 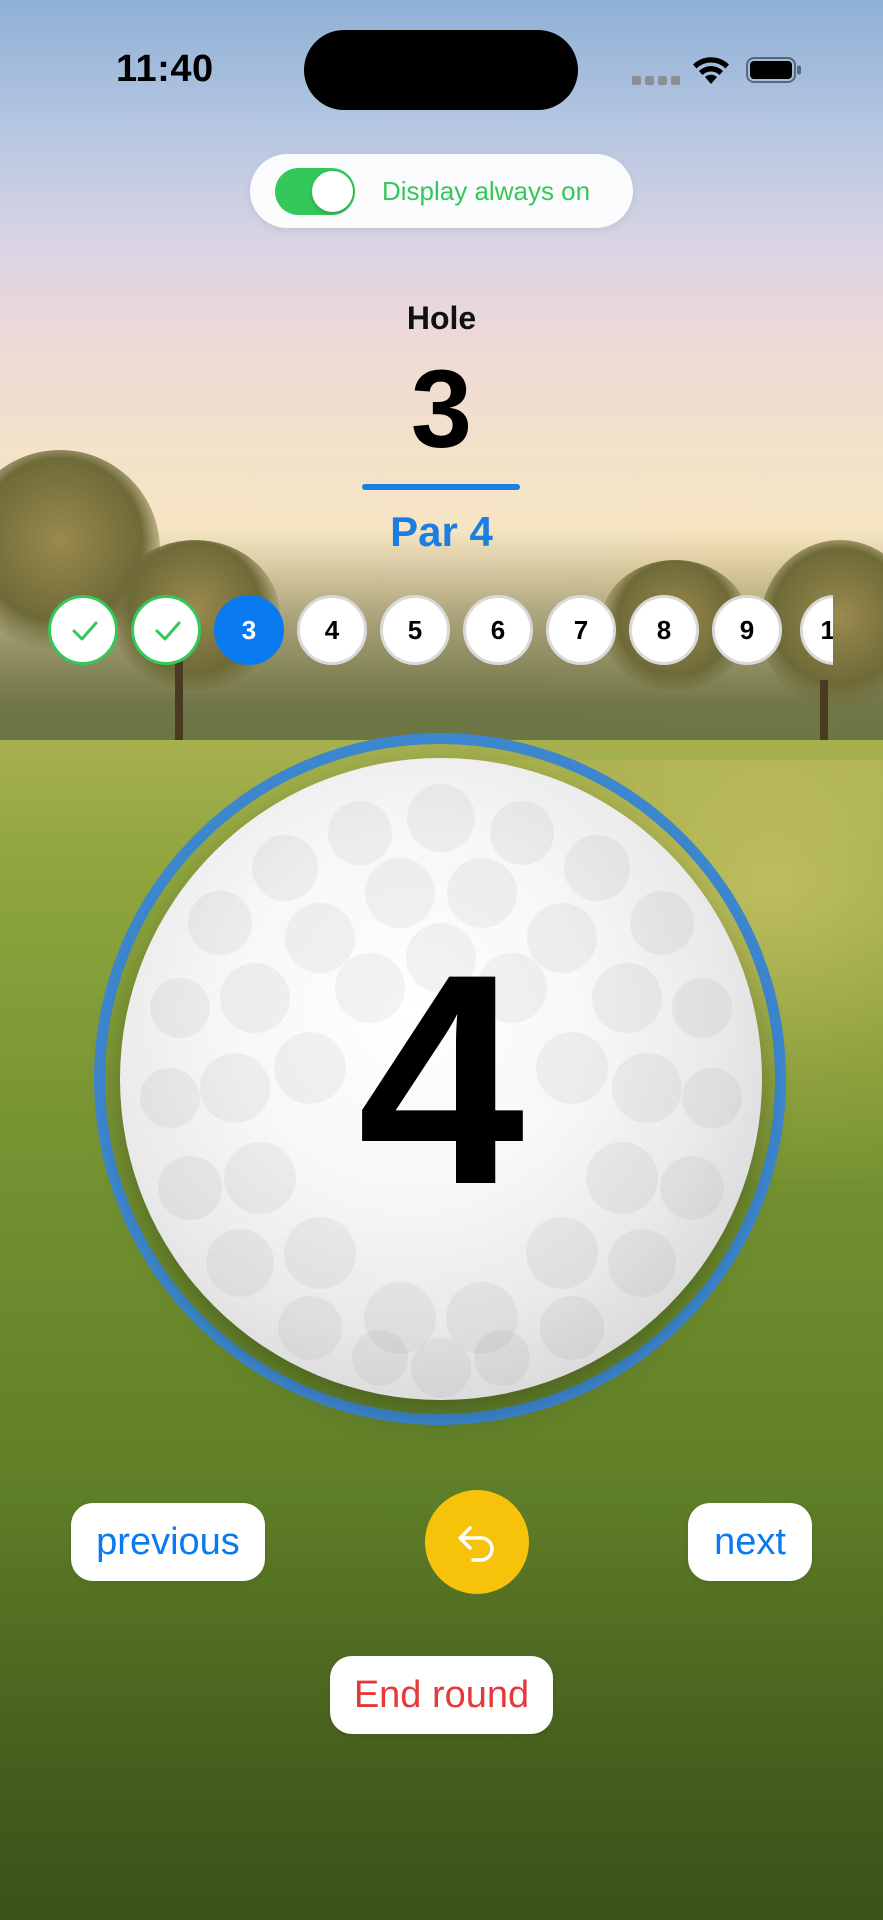 I want to click on undo-button, so click(x=477, y=1542).